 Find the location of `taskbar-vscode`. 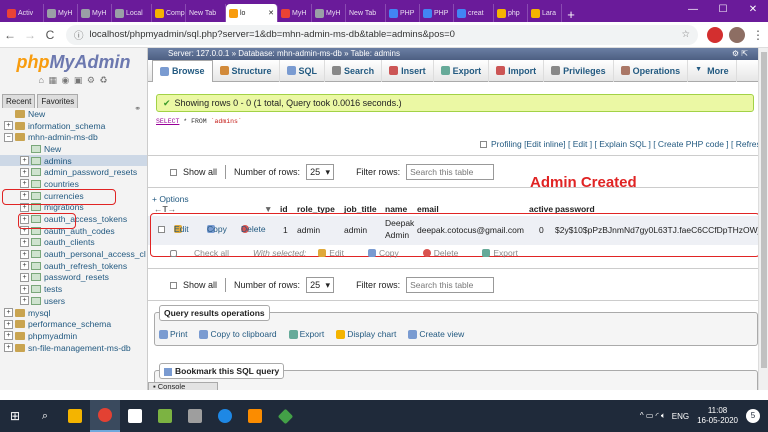

taskbar-vscode is located at coordinates (285, 416).